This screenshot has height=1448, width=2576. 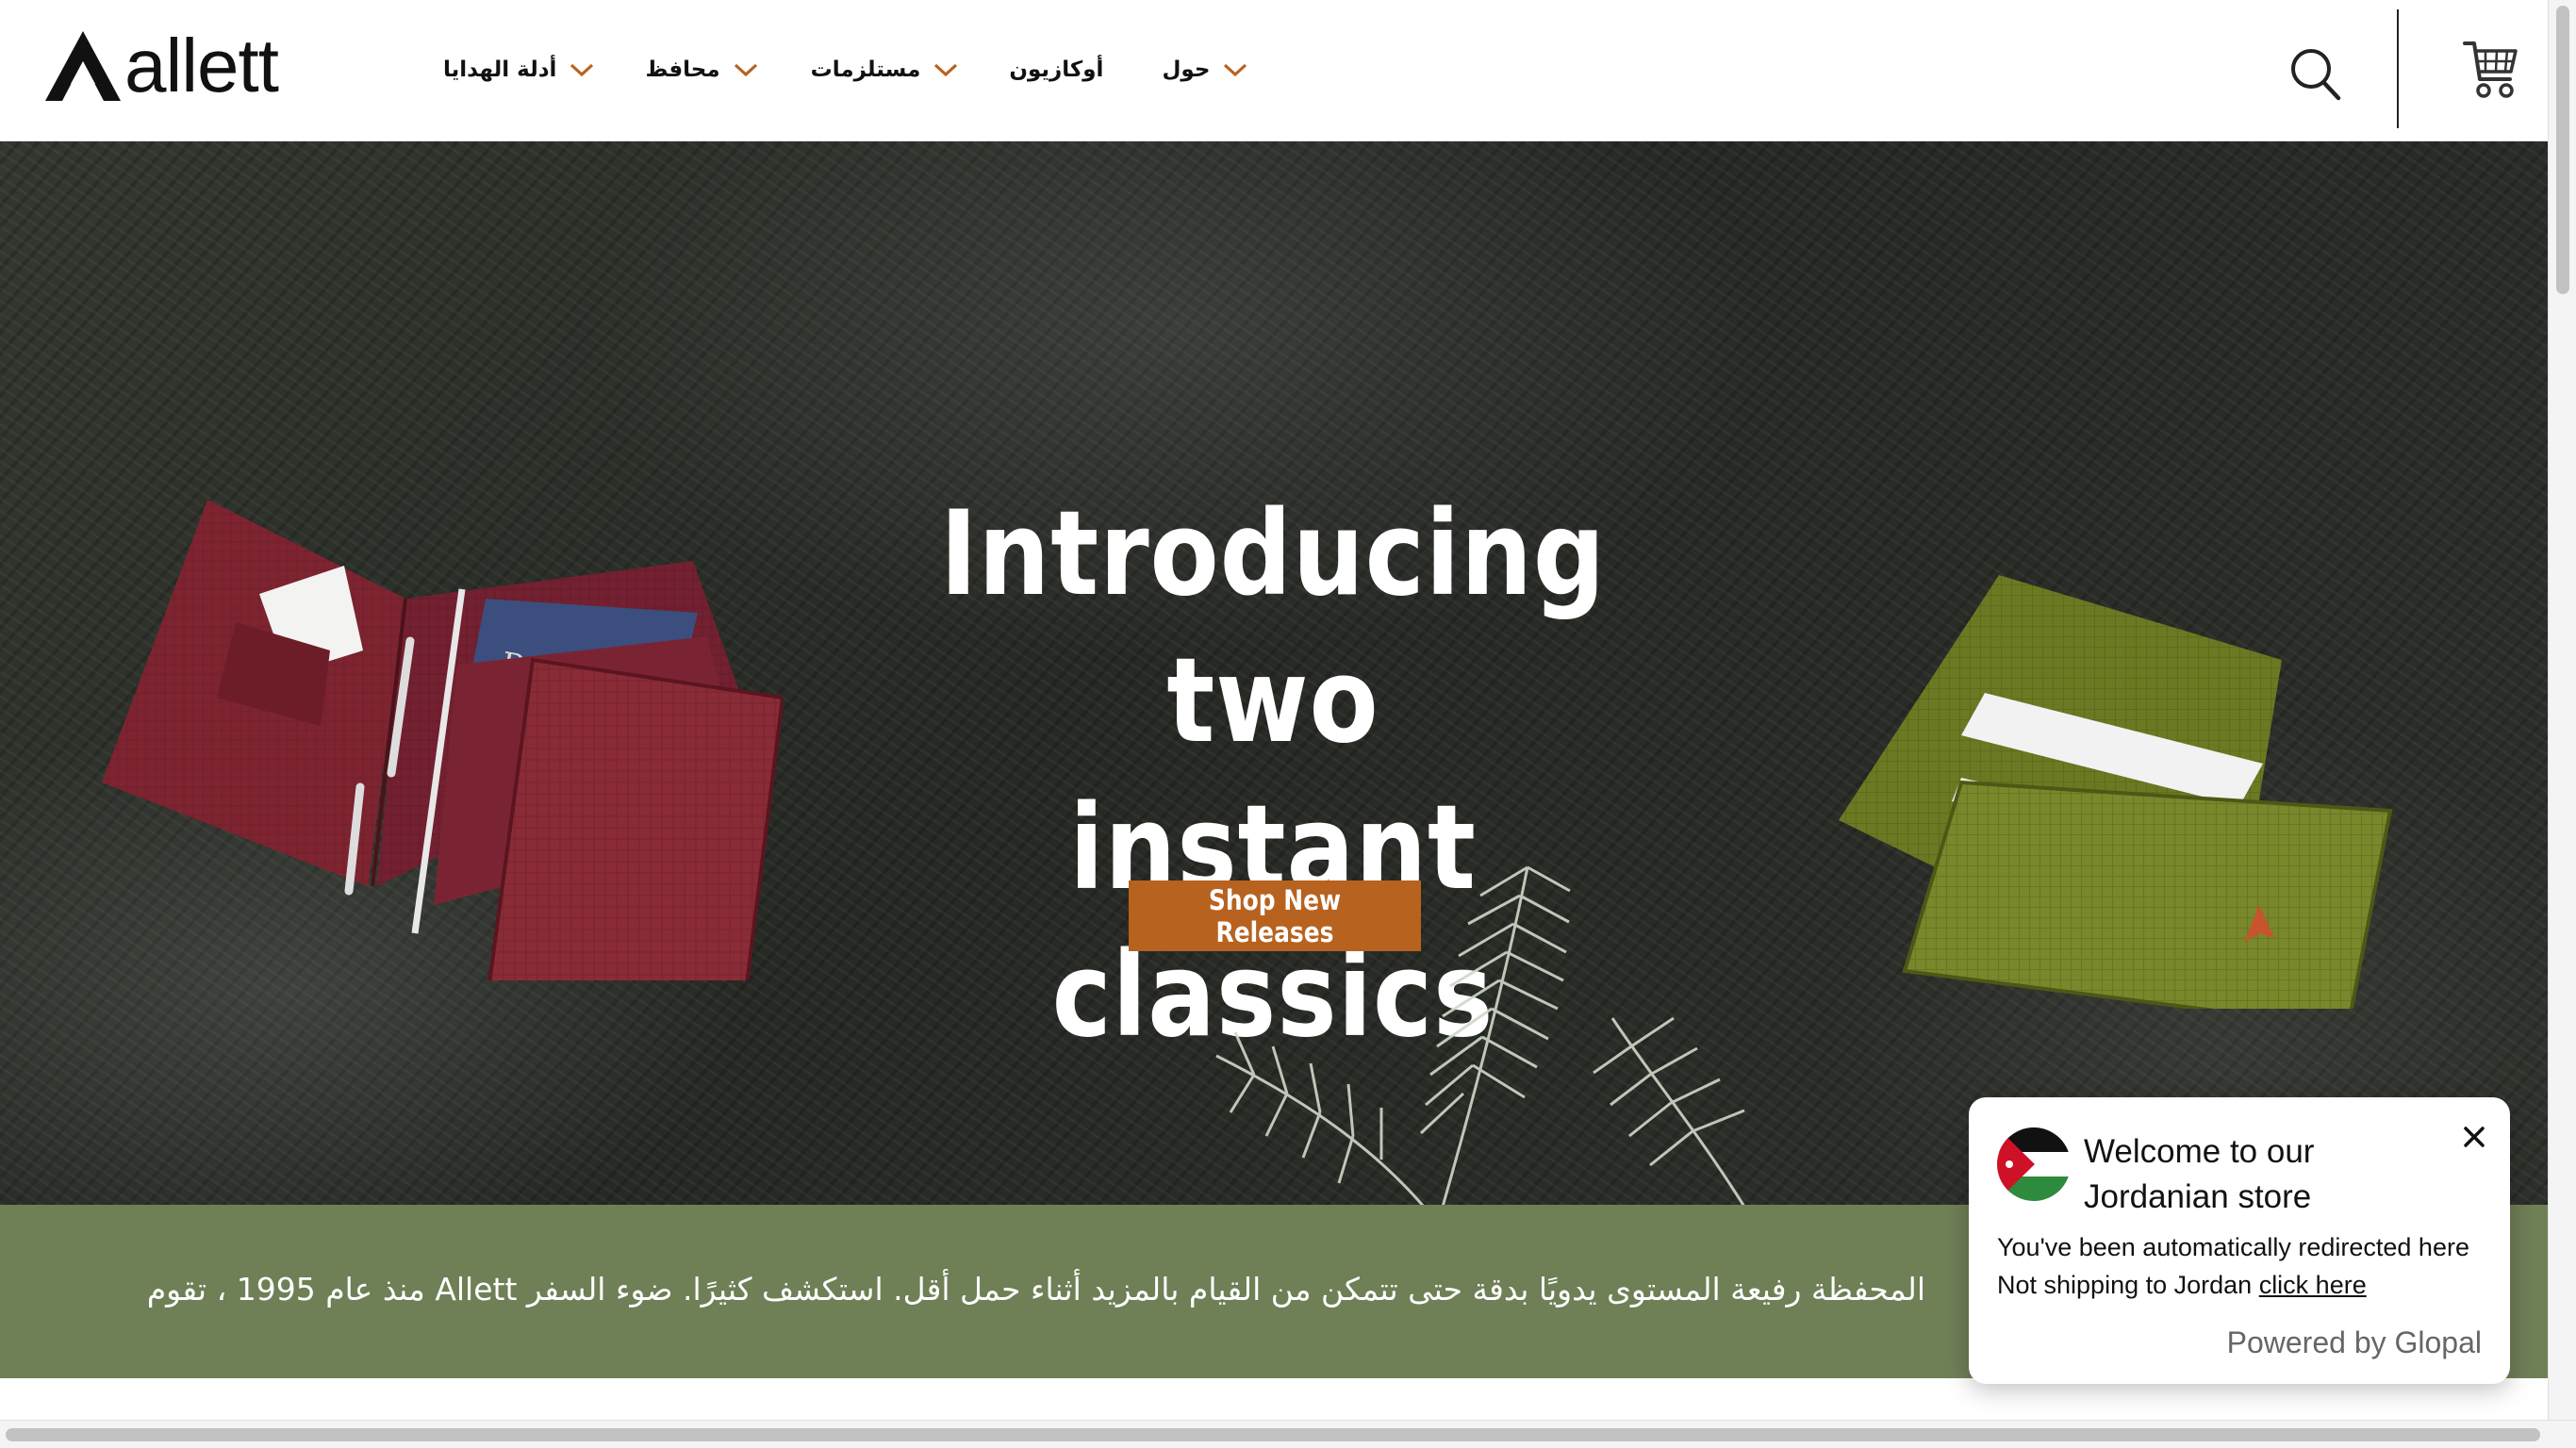 I want to click on nav-gift-guides: أدلة الهدايا, so click(x=518, y=69).